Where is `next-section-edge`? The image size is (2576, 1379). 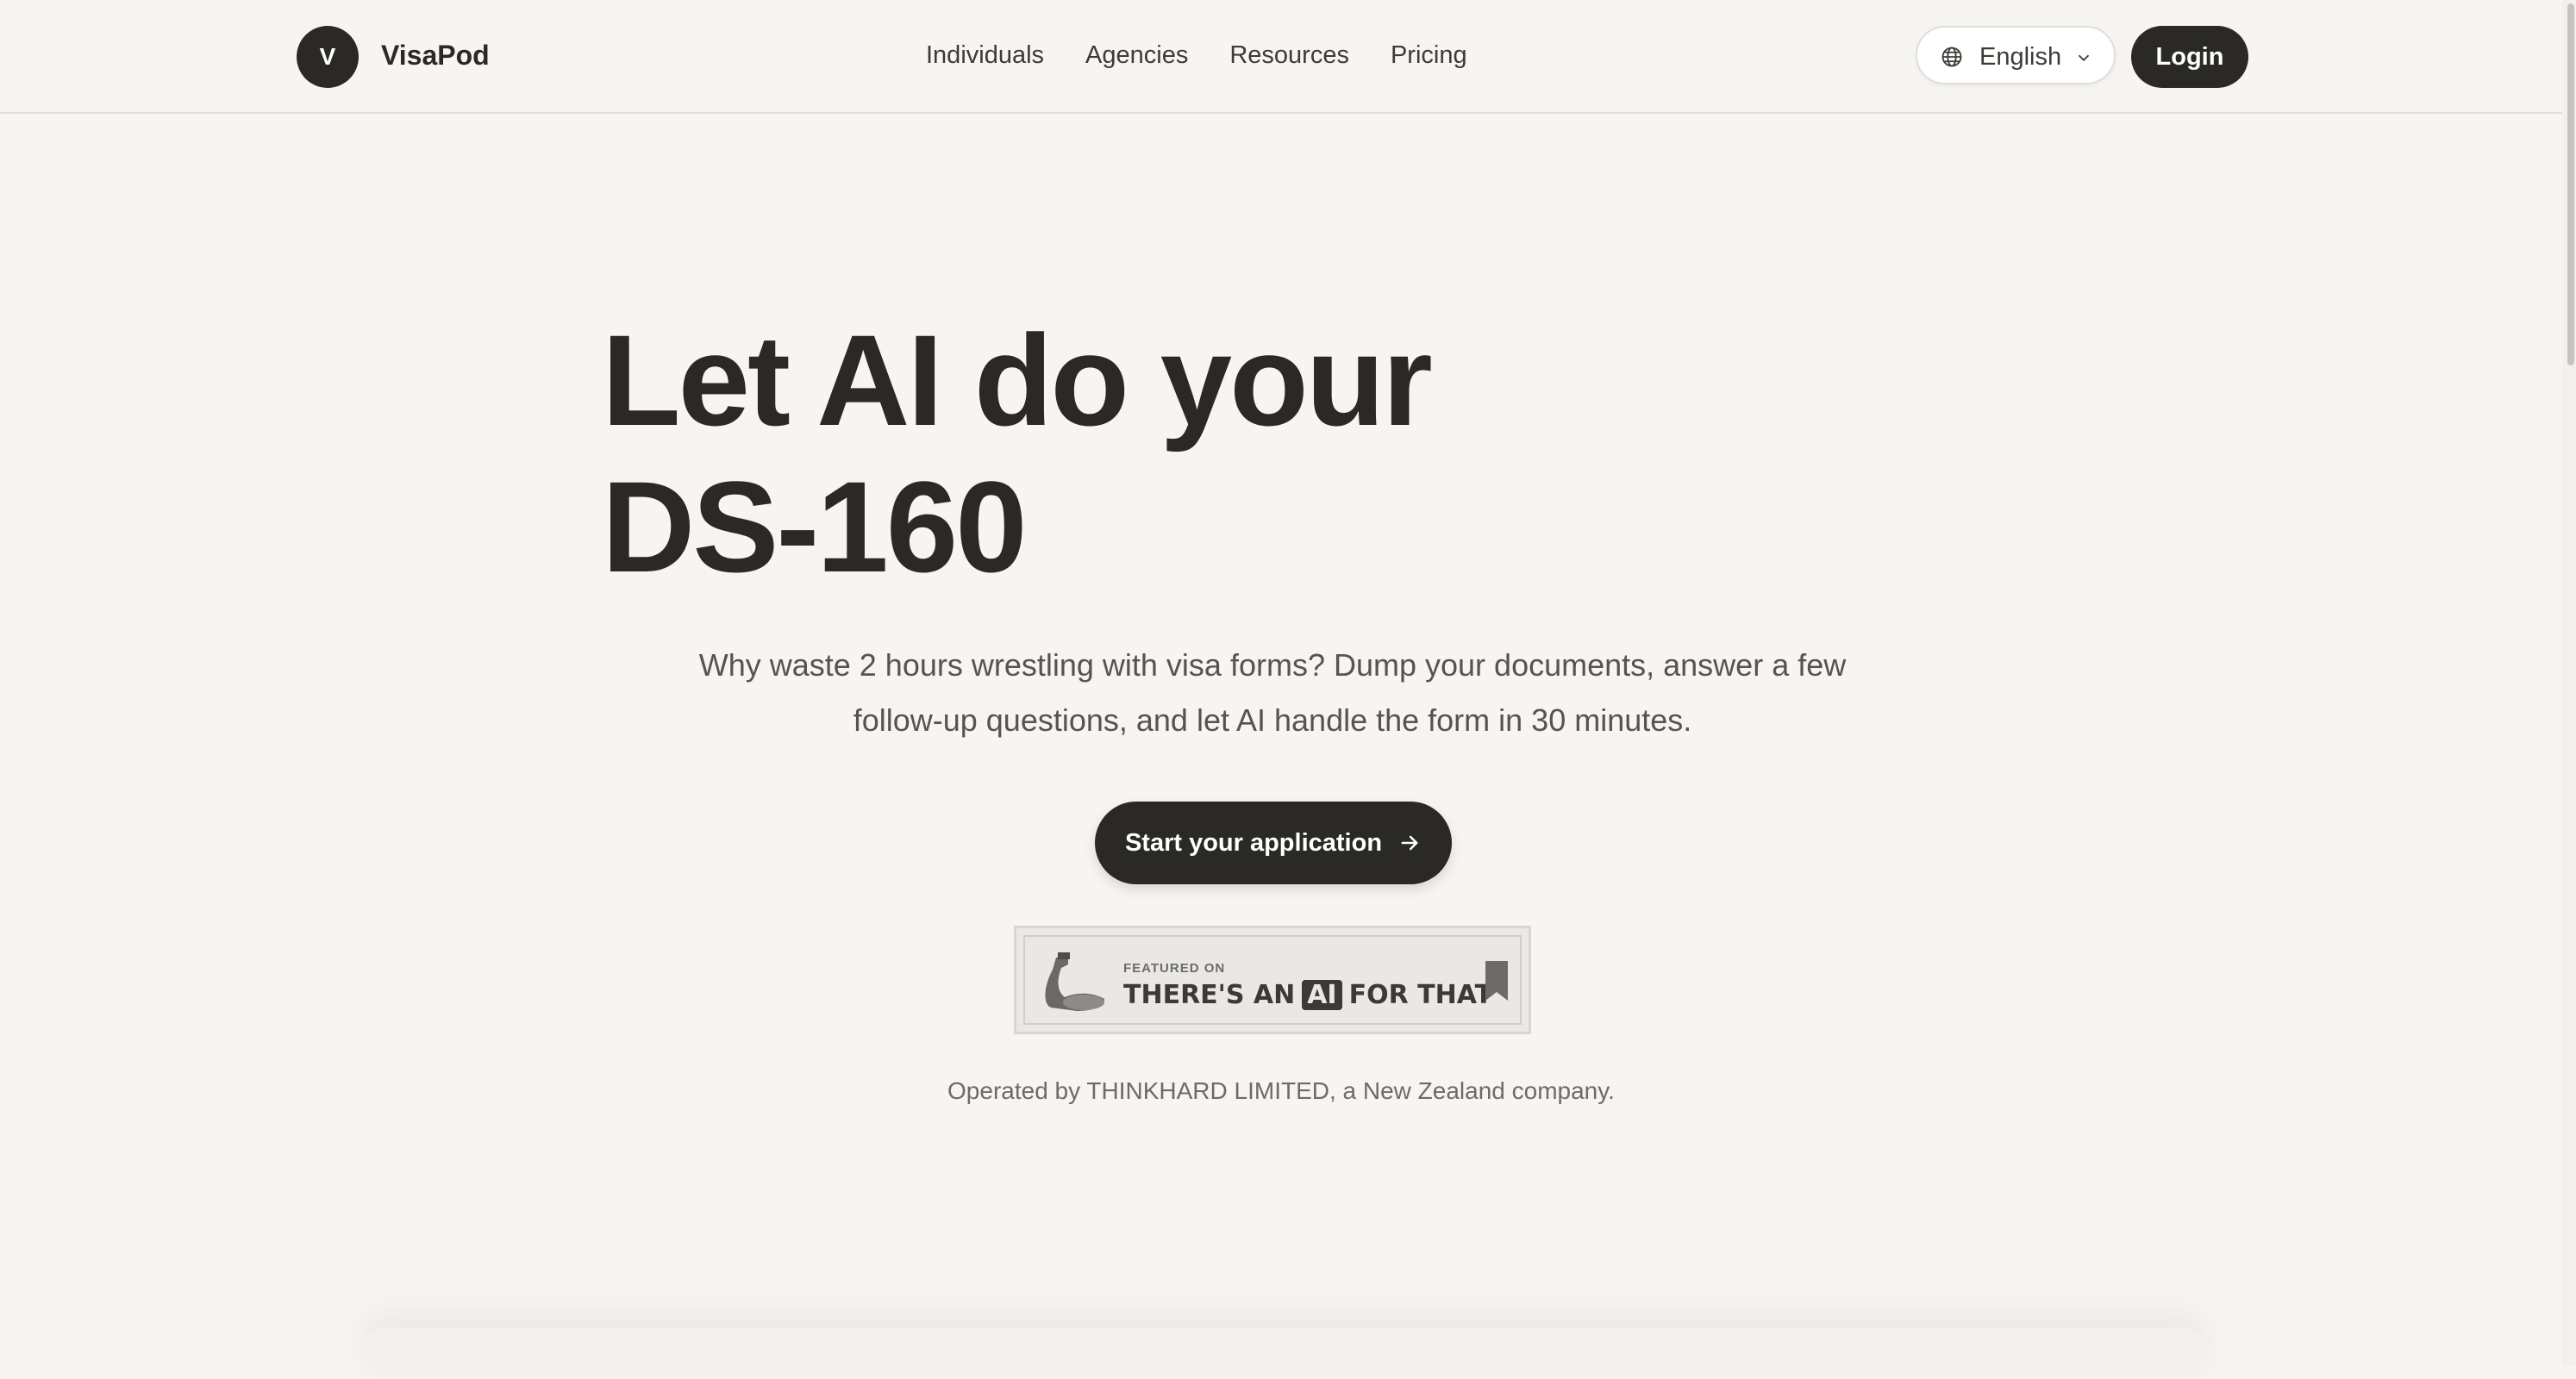
next-section-edge is located at coordinates (1284, 1353).